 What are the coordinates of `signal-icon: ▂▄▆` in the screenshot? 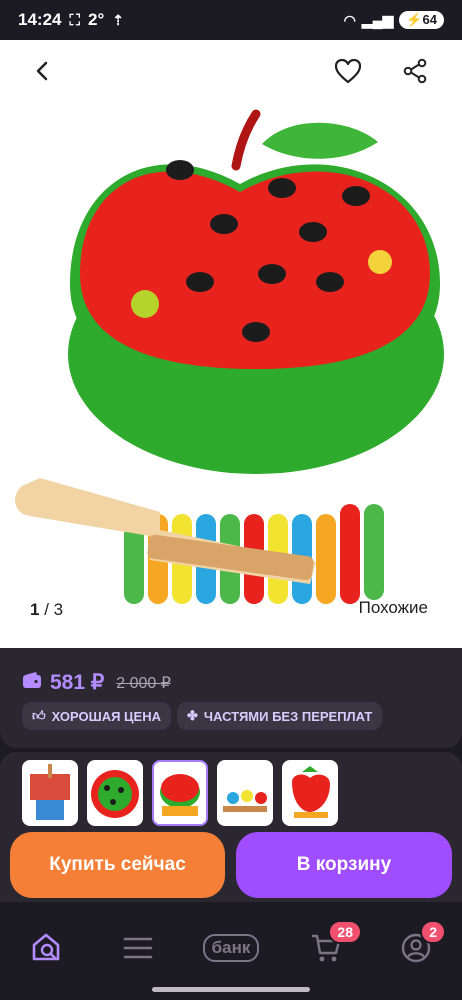 It's located at (377, 19).